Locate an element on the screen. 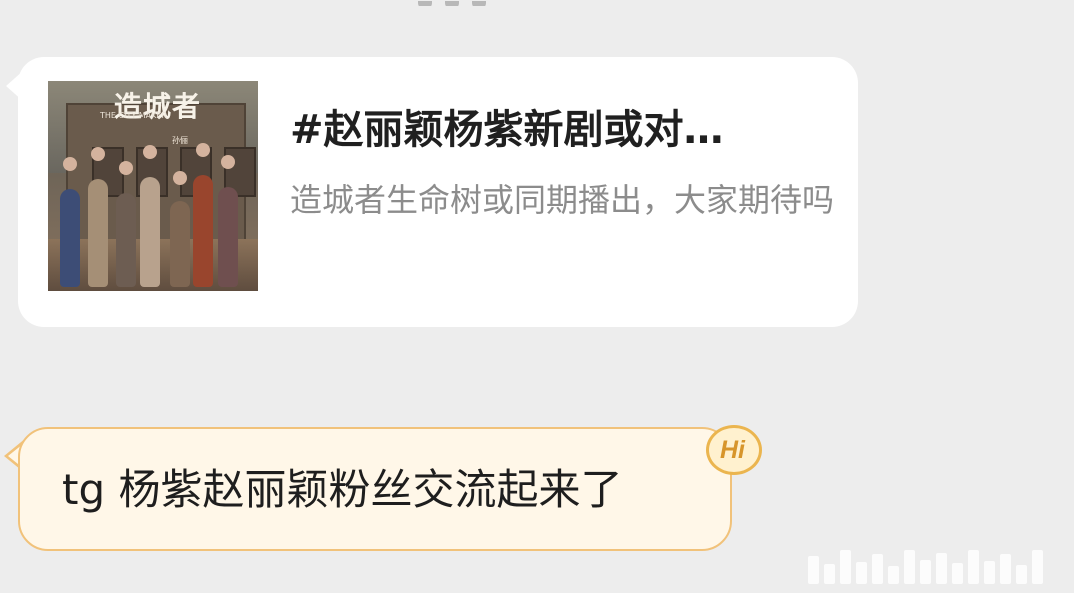 Image resolution: width=1074 pixels, height=593 pixels. poster-credit: 孙俪 is located at coordinates (180, 140).